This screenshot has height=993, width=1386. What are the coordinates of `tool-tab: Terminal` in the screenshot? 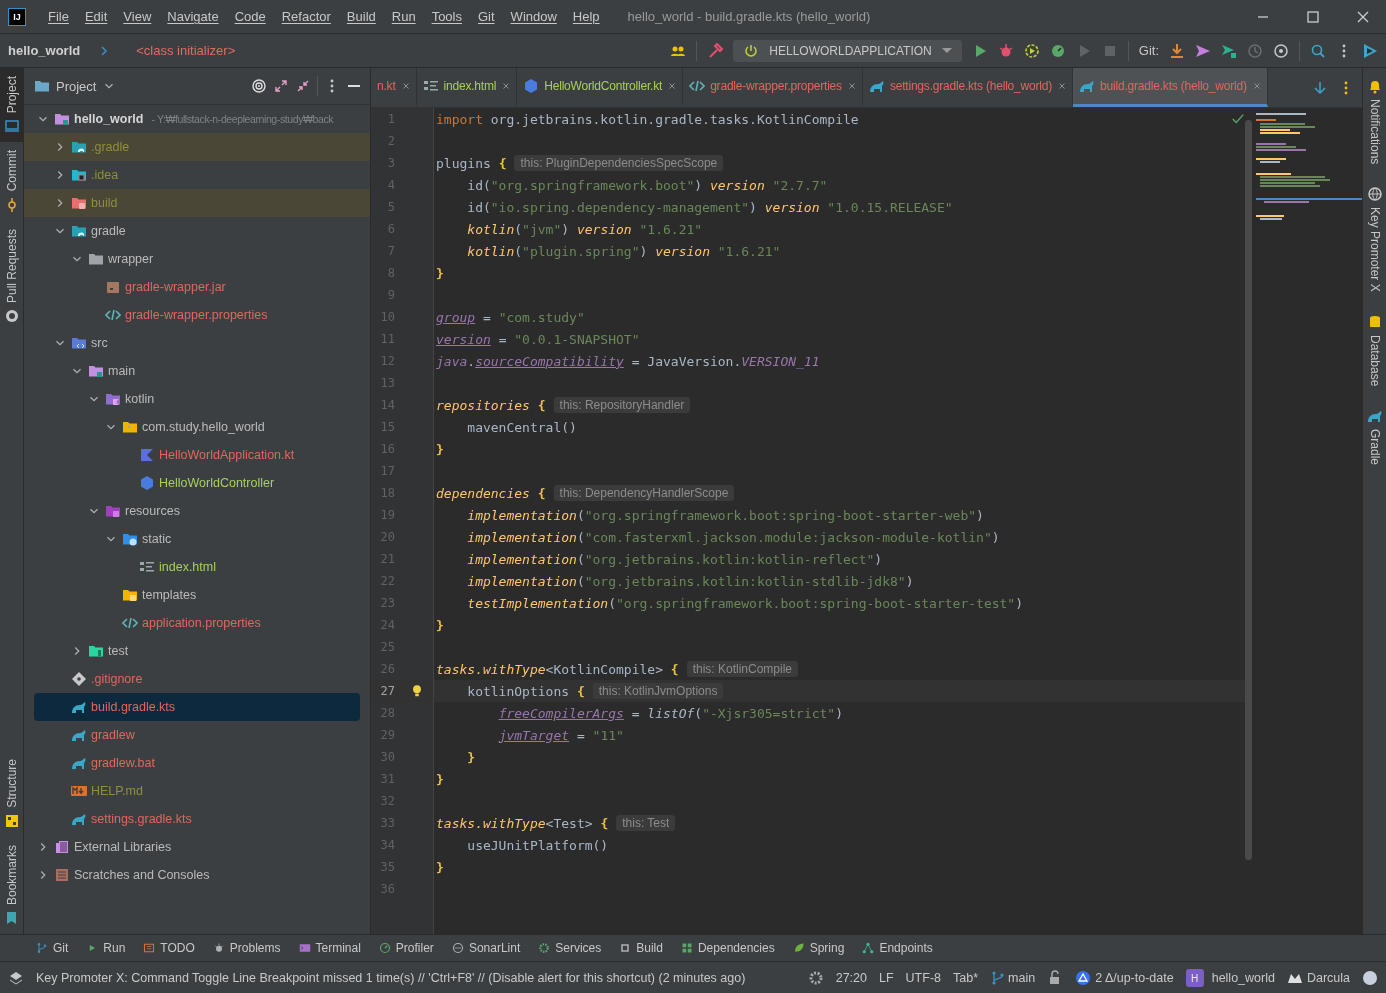 It's located at (329, 948).